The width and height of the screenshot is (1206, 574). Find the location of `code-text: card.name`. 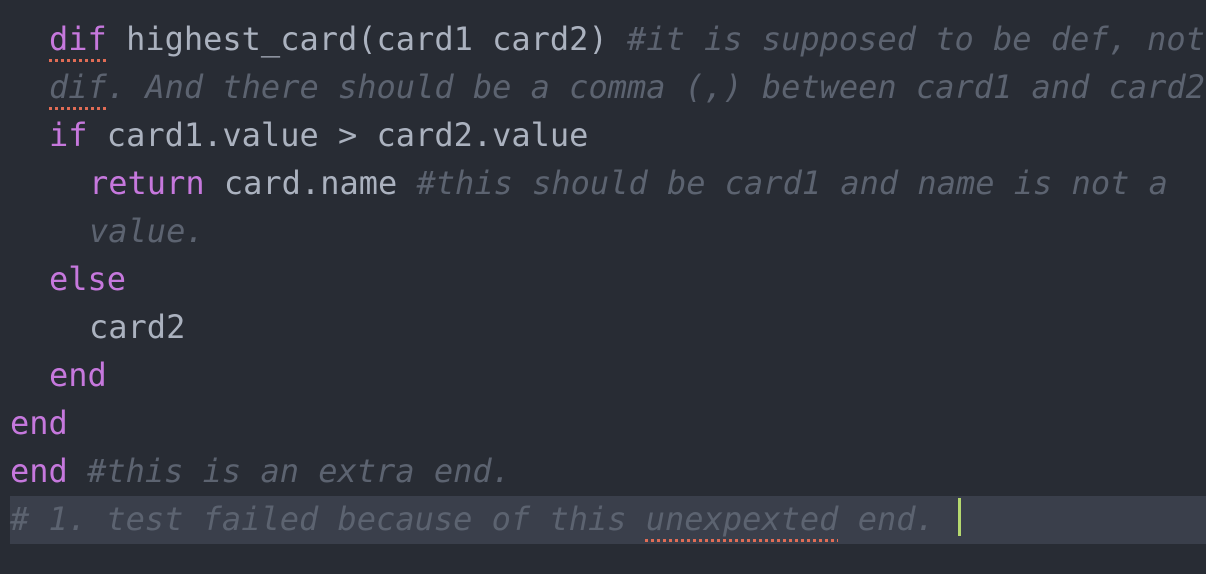

code-text: card.name is located at coordinates (310, 183).